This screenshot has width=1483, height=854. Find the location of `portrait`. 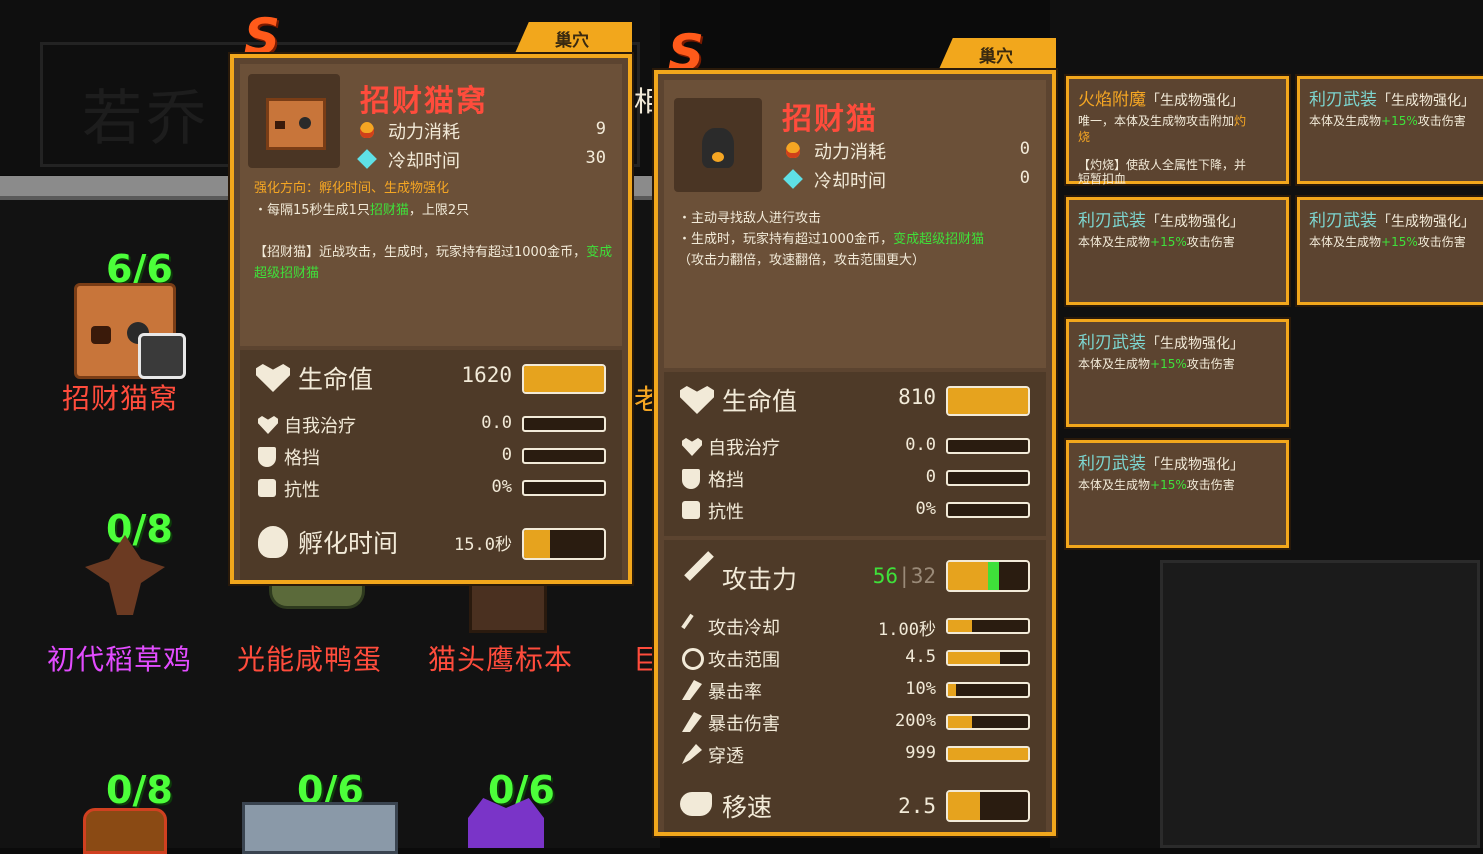

portrait is located at coordinates (718, 145).